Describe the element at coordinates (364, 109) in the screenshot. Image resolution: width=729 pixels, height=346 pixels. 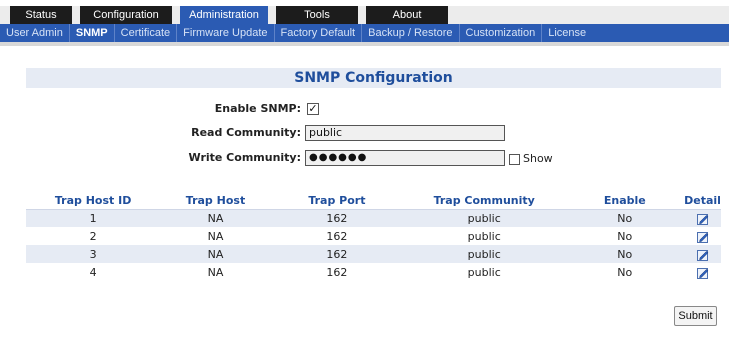
I see `enable-snmp-row: Enable SNMP: ✓` at that location.